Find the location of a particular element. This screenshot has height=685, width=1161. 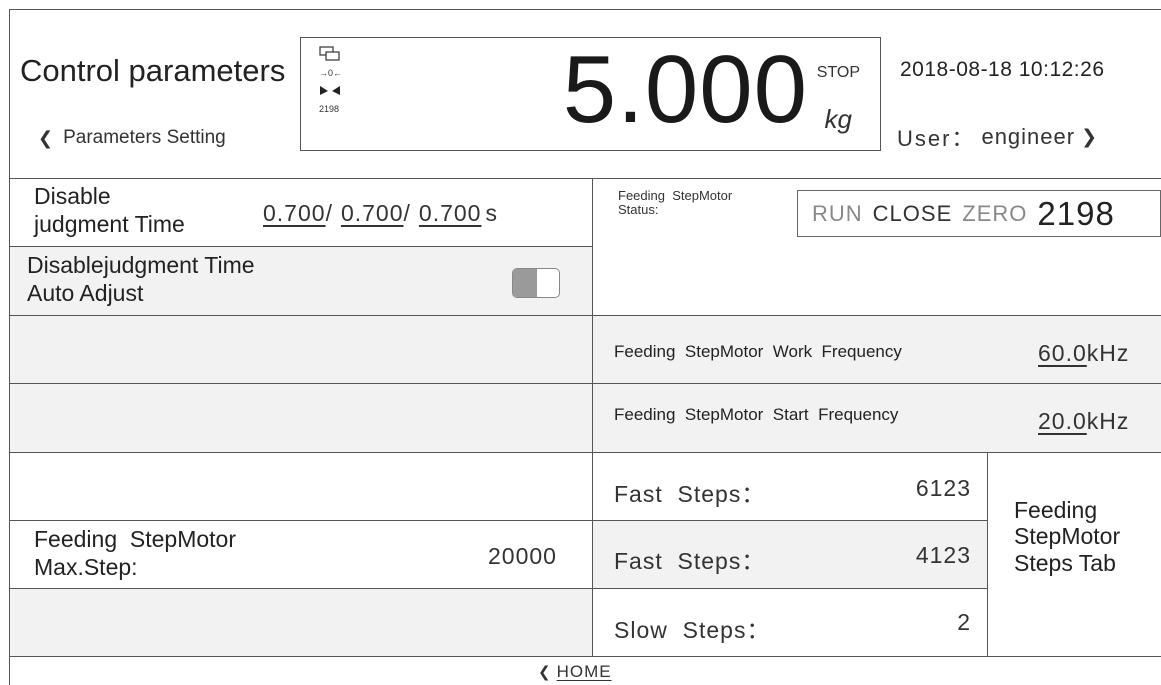

status-zero: ZERO is located at coordinates (995, 213).